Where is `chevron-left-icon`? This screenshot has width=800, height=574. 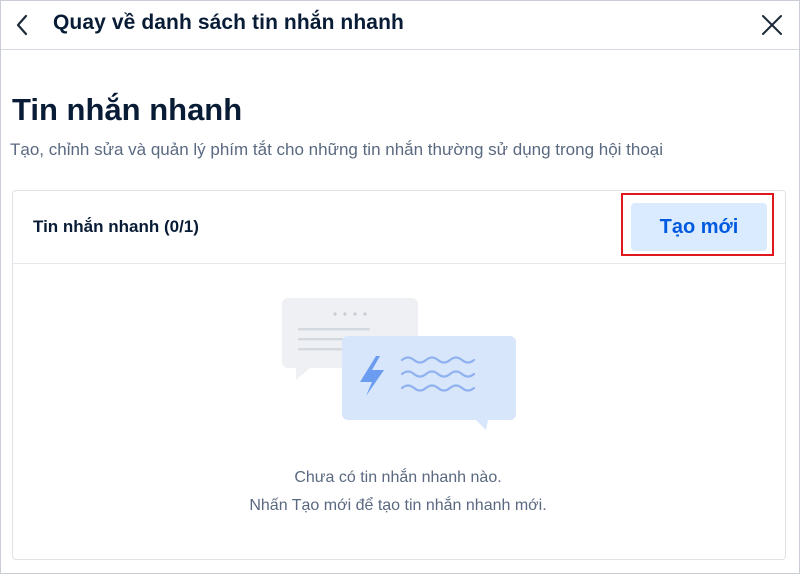 chevron-left-icon is located at coordinates (22, 25).